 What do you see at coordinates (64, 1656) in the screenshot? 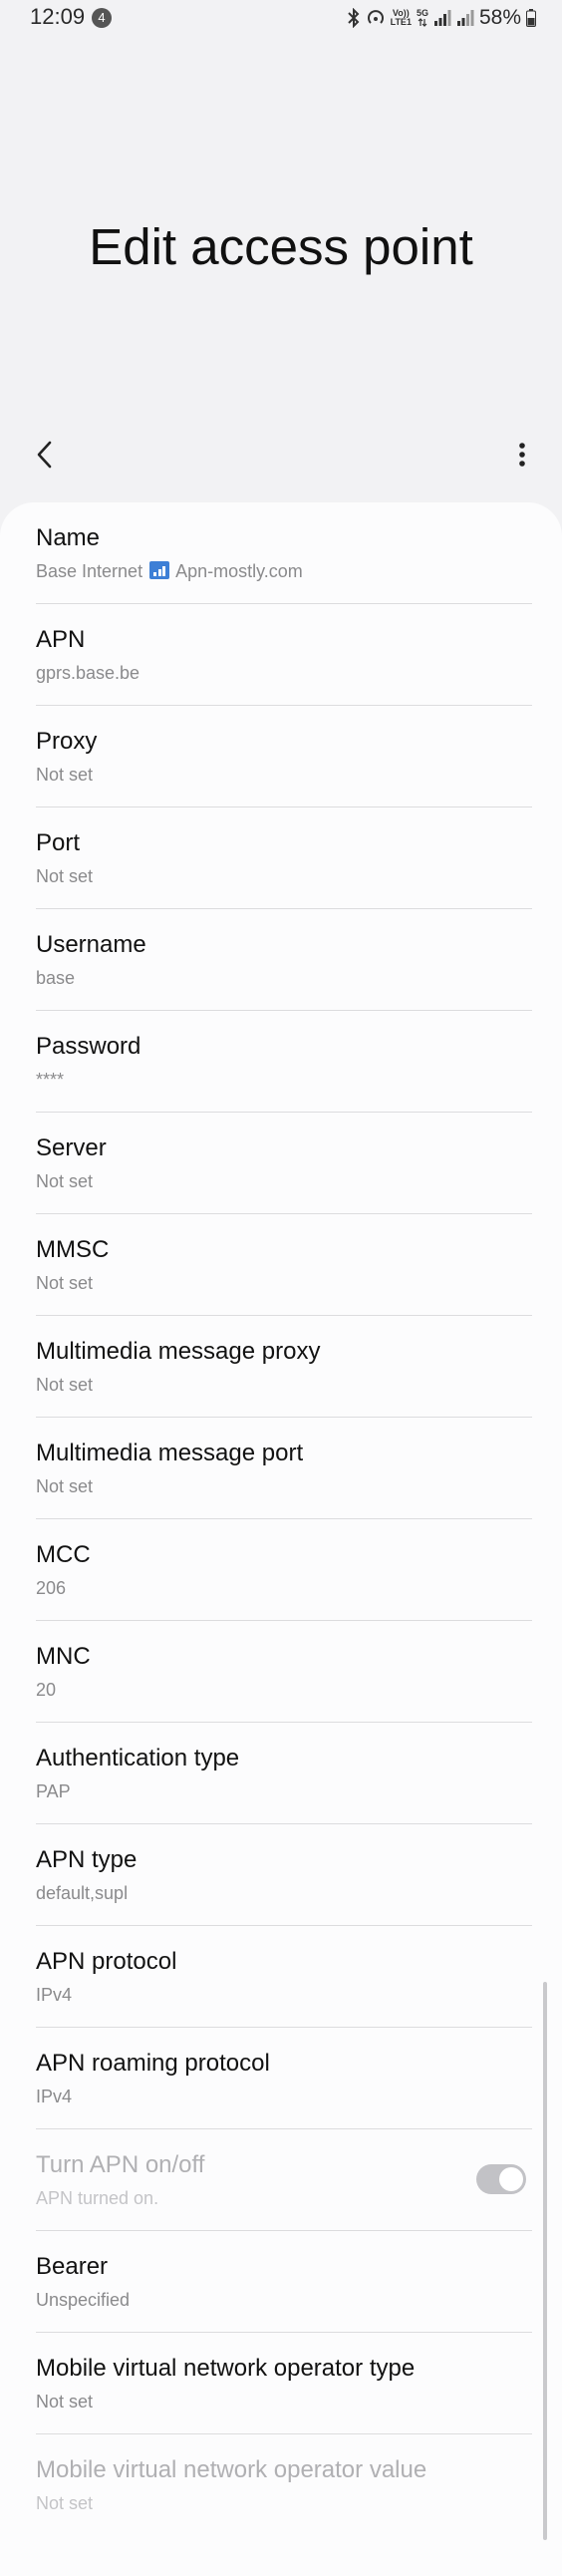
I see `field-mnc-title: MNC` at bounding box center [64, 1656].